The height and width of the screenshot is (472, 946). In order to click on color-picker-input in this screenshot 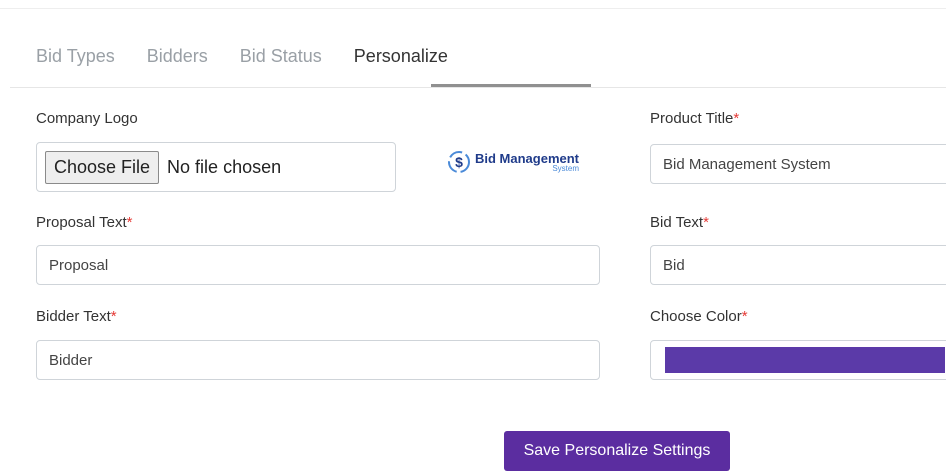, I will do `click(798, 360)`.